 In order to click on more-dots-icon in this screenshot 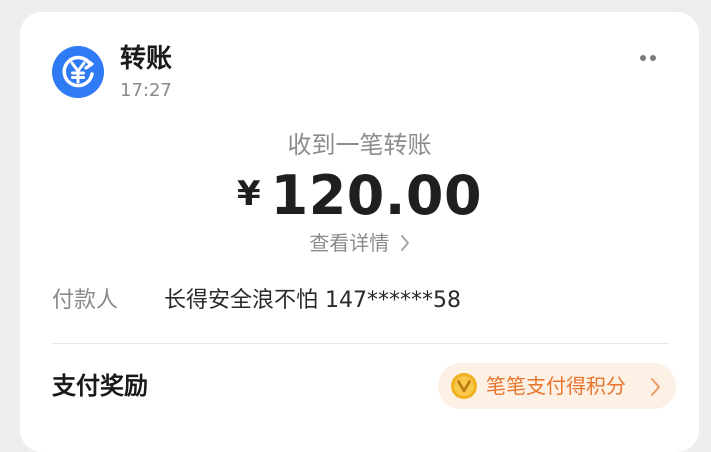, I will do `click(643, 58)`.